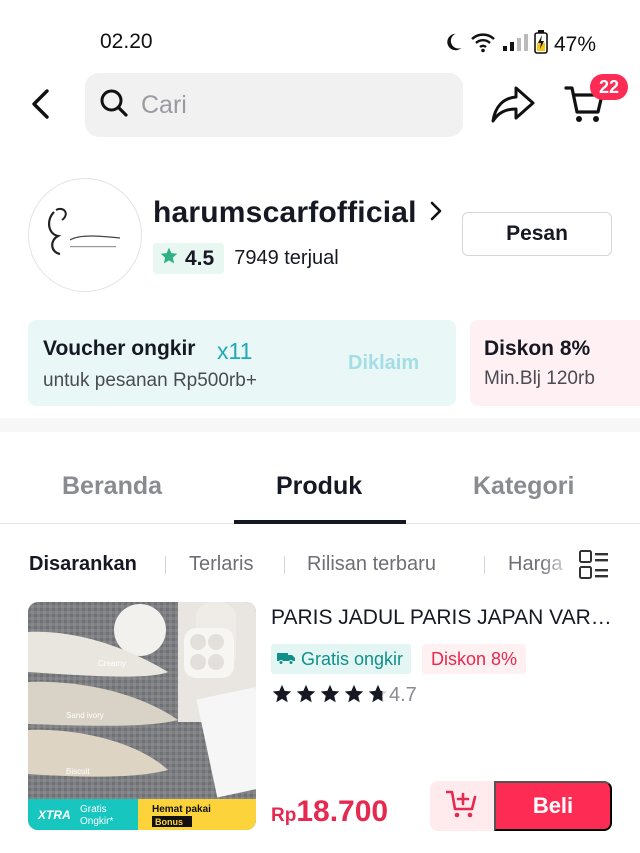  Describe the element at coordinates (285, 212) in the screenshot. I see `shop-name: harumscarfofficial` at that location.